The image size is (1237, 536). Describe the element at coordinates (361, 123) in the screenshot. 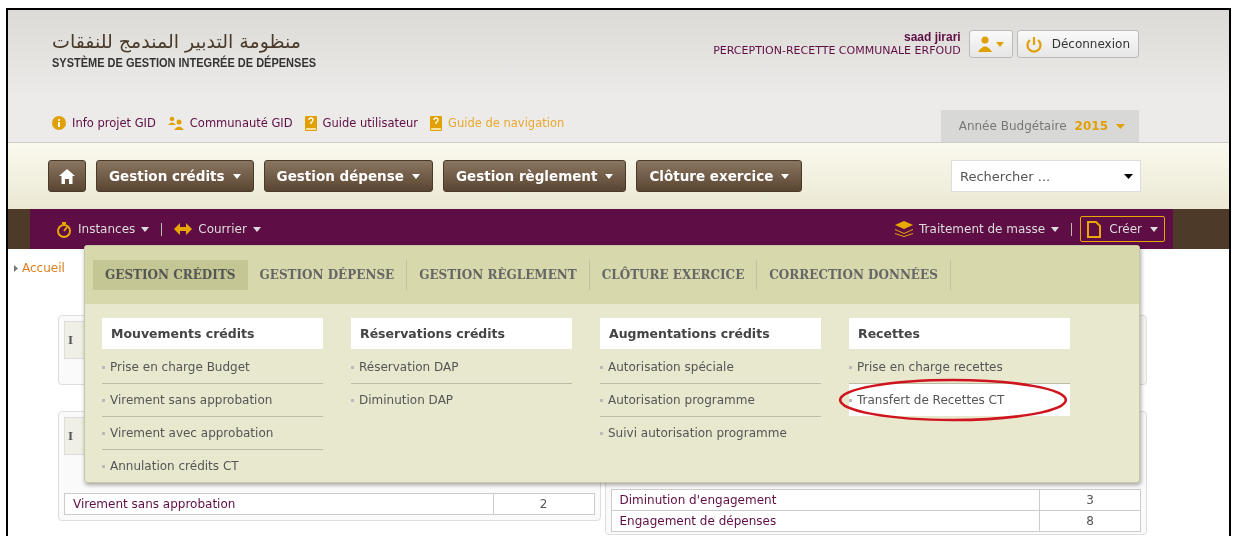

I see `help-link: Guide utilisateur` at that location.